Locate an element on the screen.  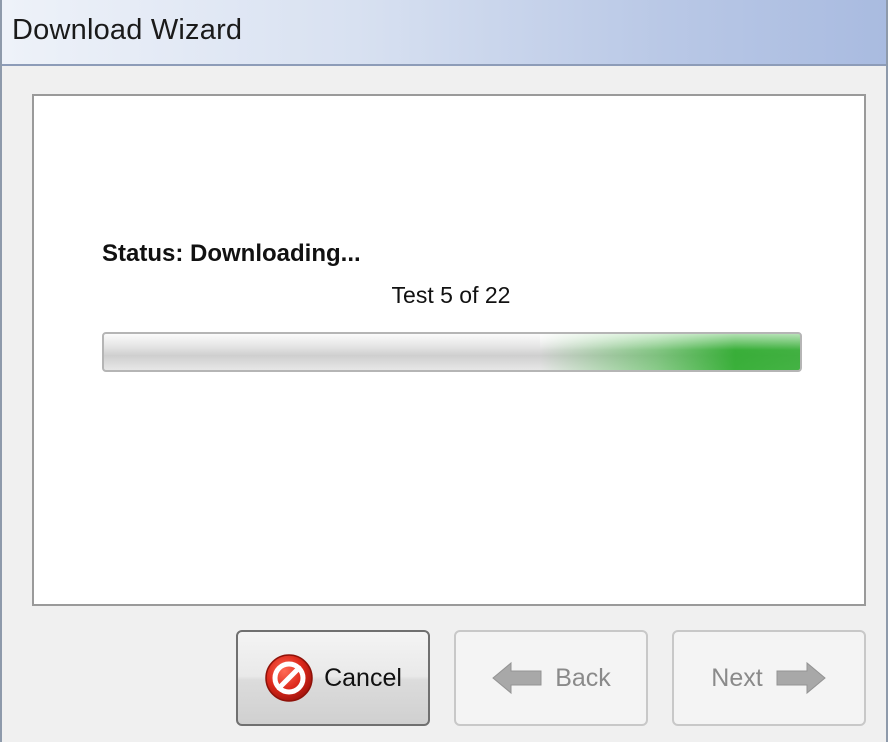
back-button: Back is located at coordinates (551, 678).